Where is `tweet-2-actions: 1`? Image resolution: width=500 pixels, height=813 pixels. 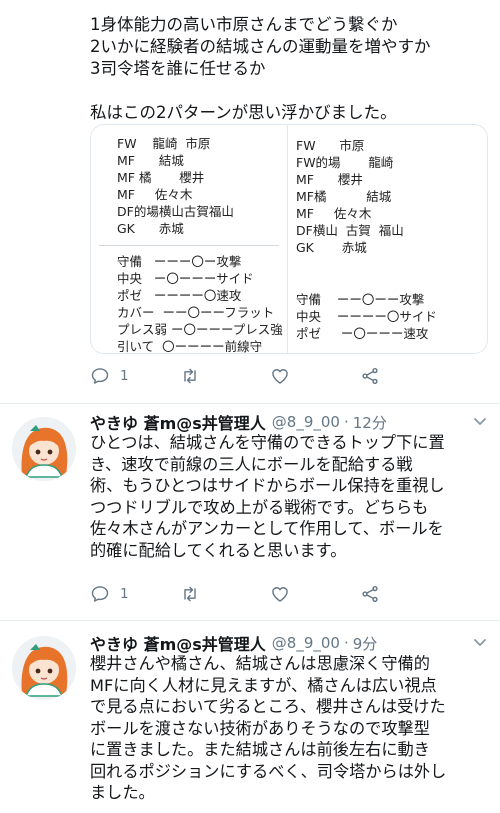
tweet-2-actions: 1 is located at coordinates (270, 594).